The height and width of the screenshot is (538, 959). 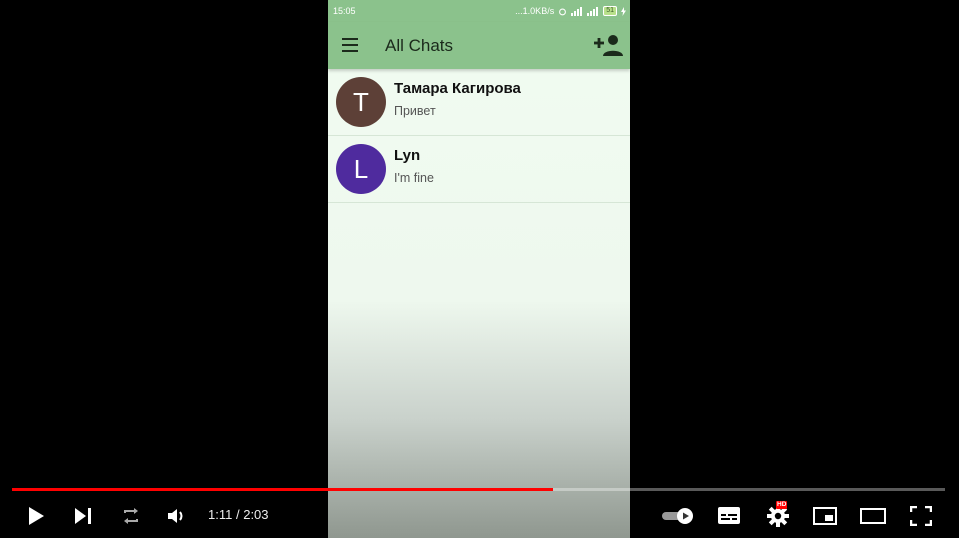 What do you see at coordinates (570, 11) in the screenshot?
I see `status-indicators: ...1.0KB/s 51` at bounding box center [570, 11].